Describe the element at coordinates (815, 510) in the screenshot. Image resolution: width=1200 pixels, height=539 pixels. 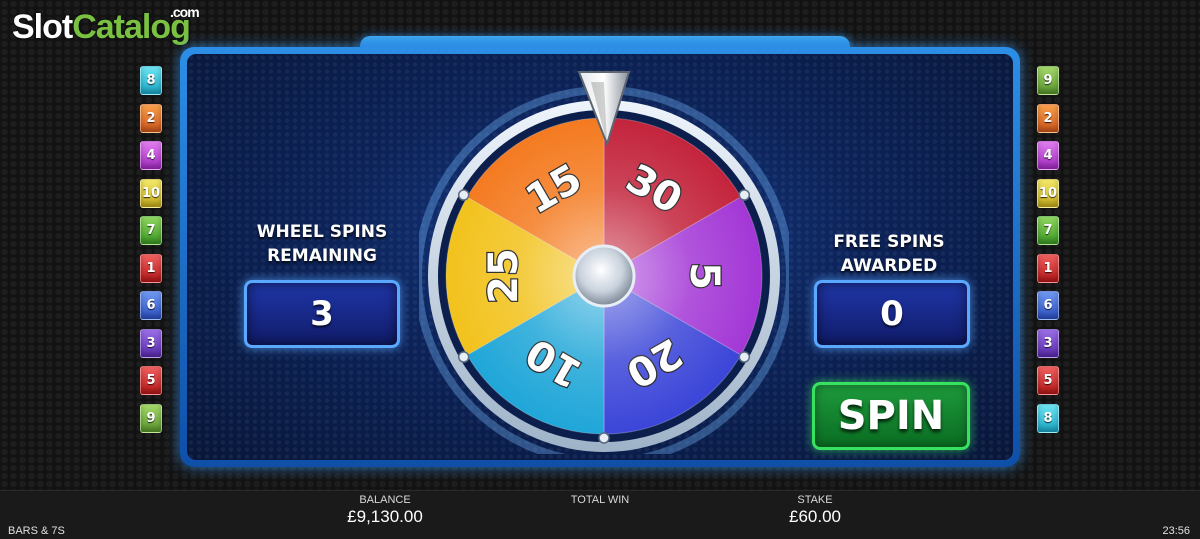
I see `stake-display: STAKE £60.00` at that location.